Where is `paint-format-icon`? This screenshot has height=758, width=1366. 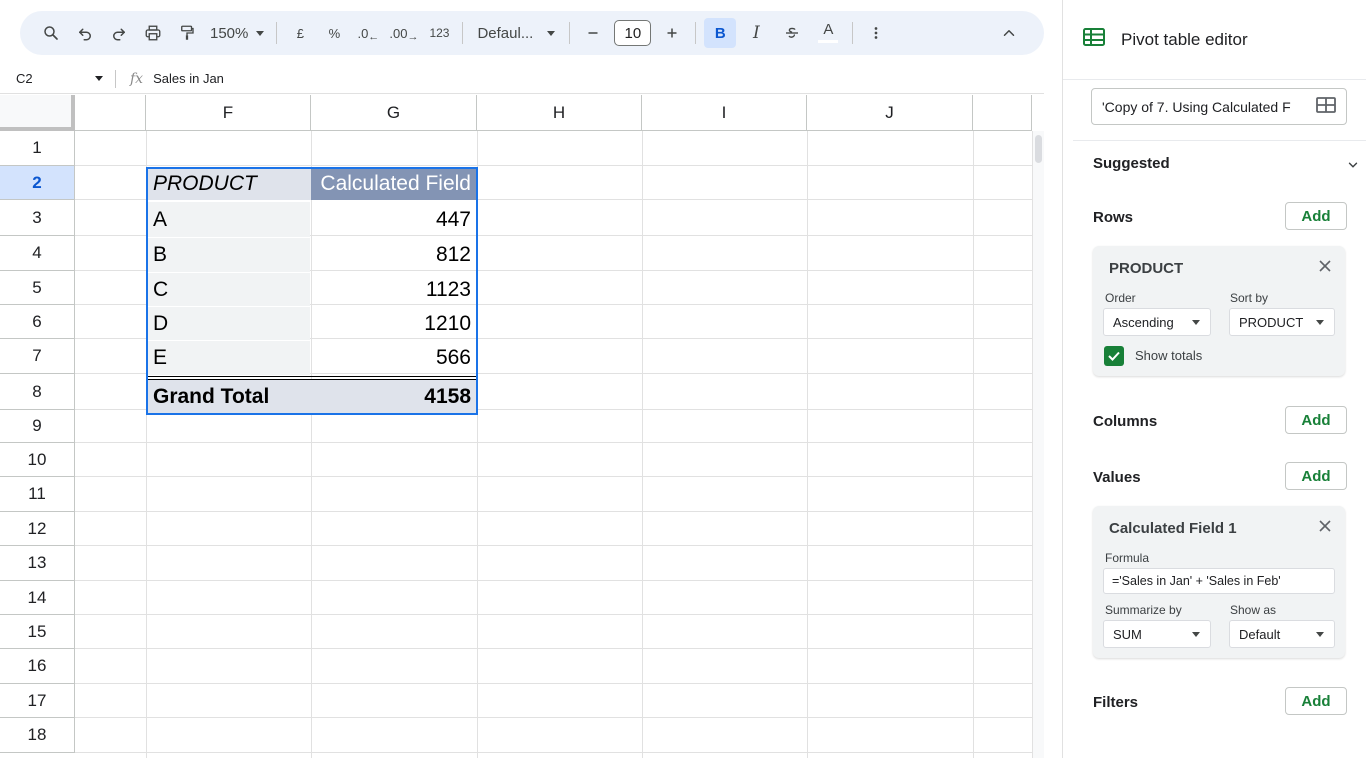 paint-format-icon is located at coordinates (187, 33).